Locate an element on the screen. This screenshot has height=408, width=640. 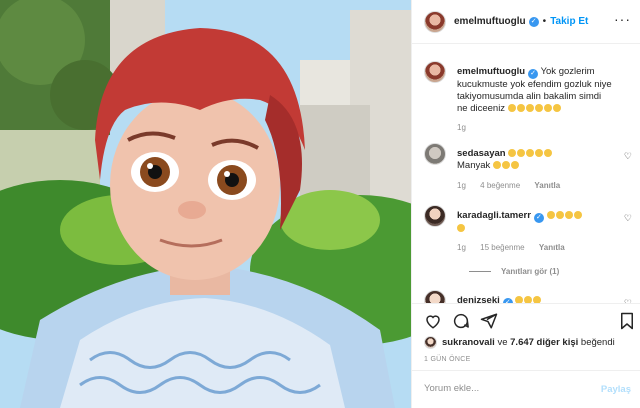
comment-meta: 1g 4 beğenme Yanıtla is located at coordinates (514, 185).